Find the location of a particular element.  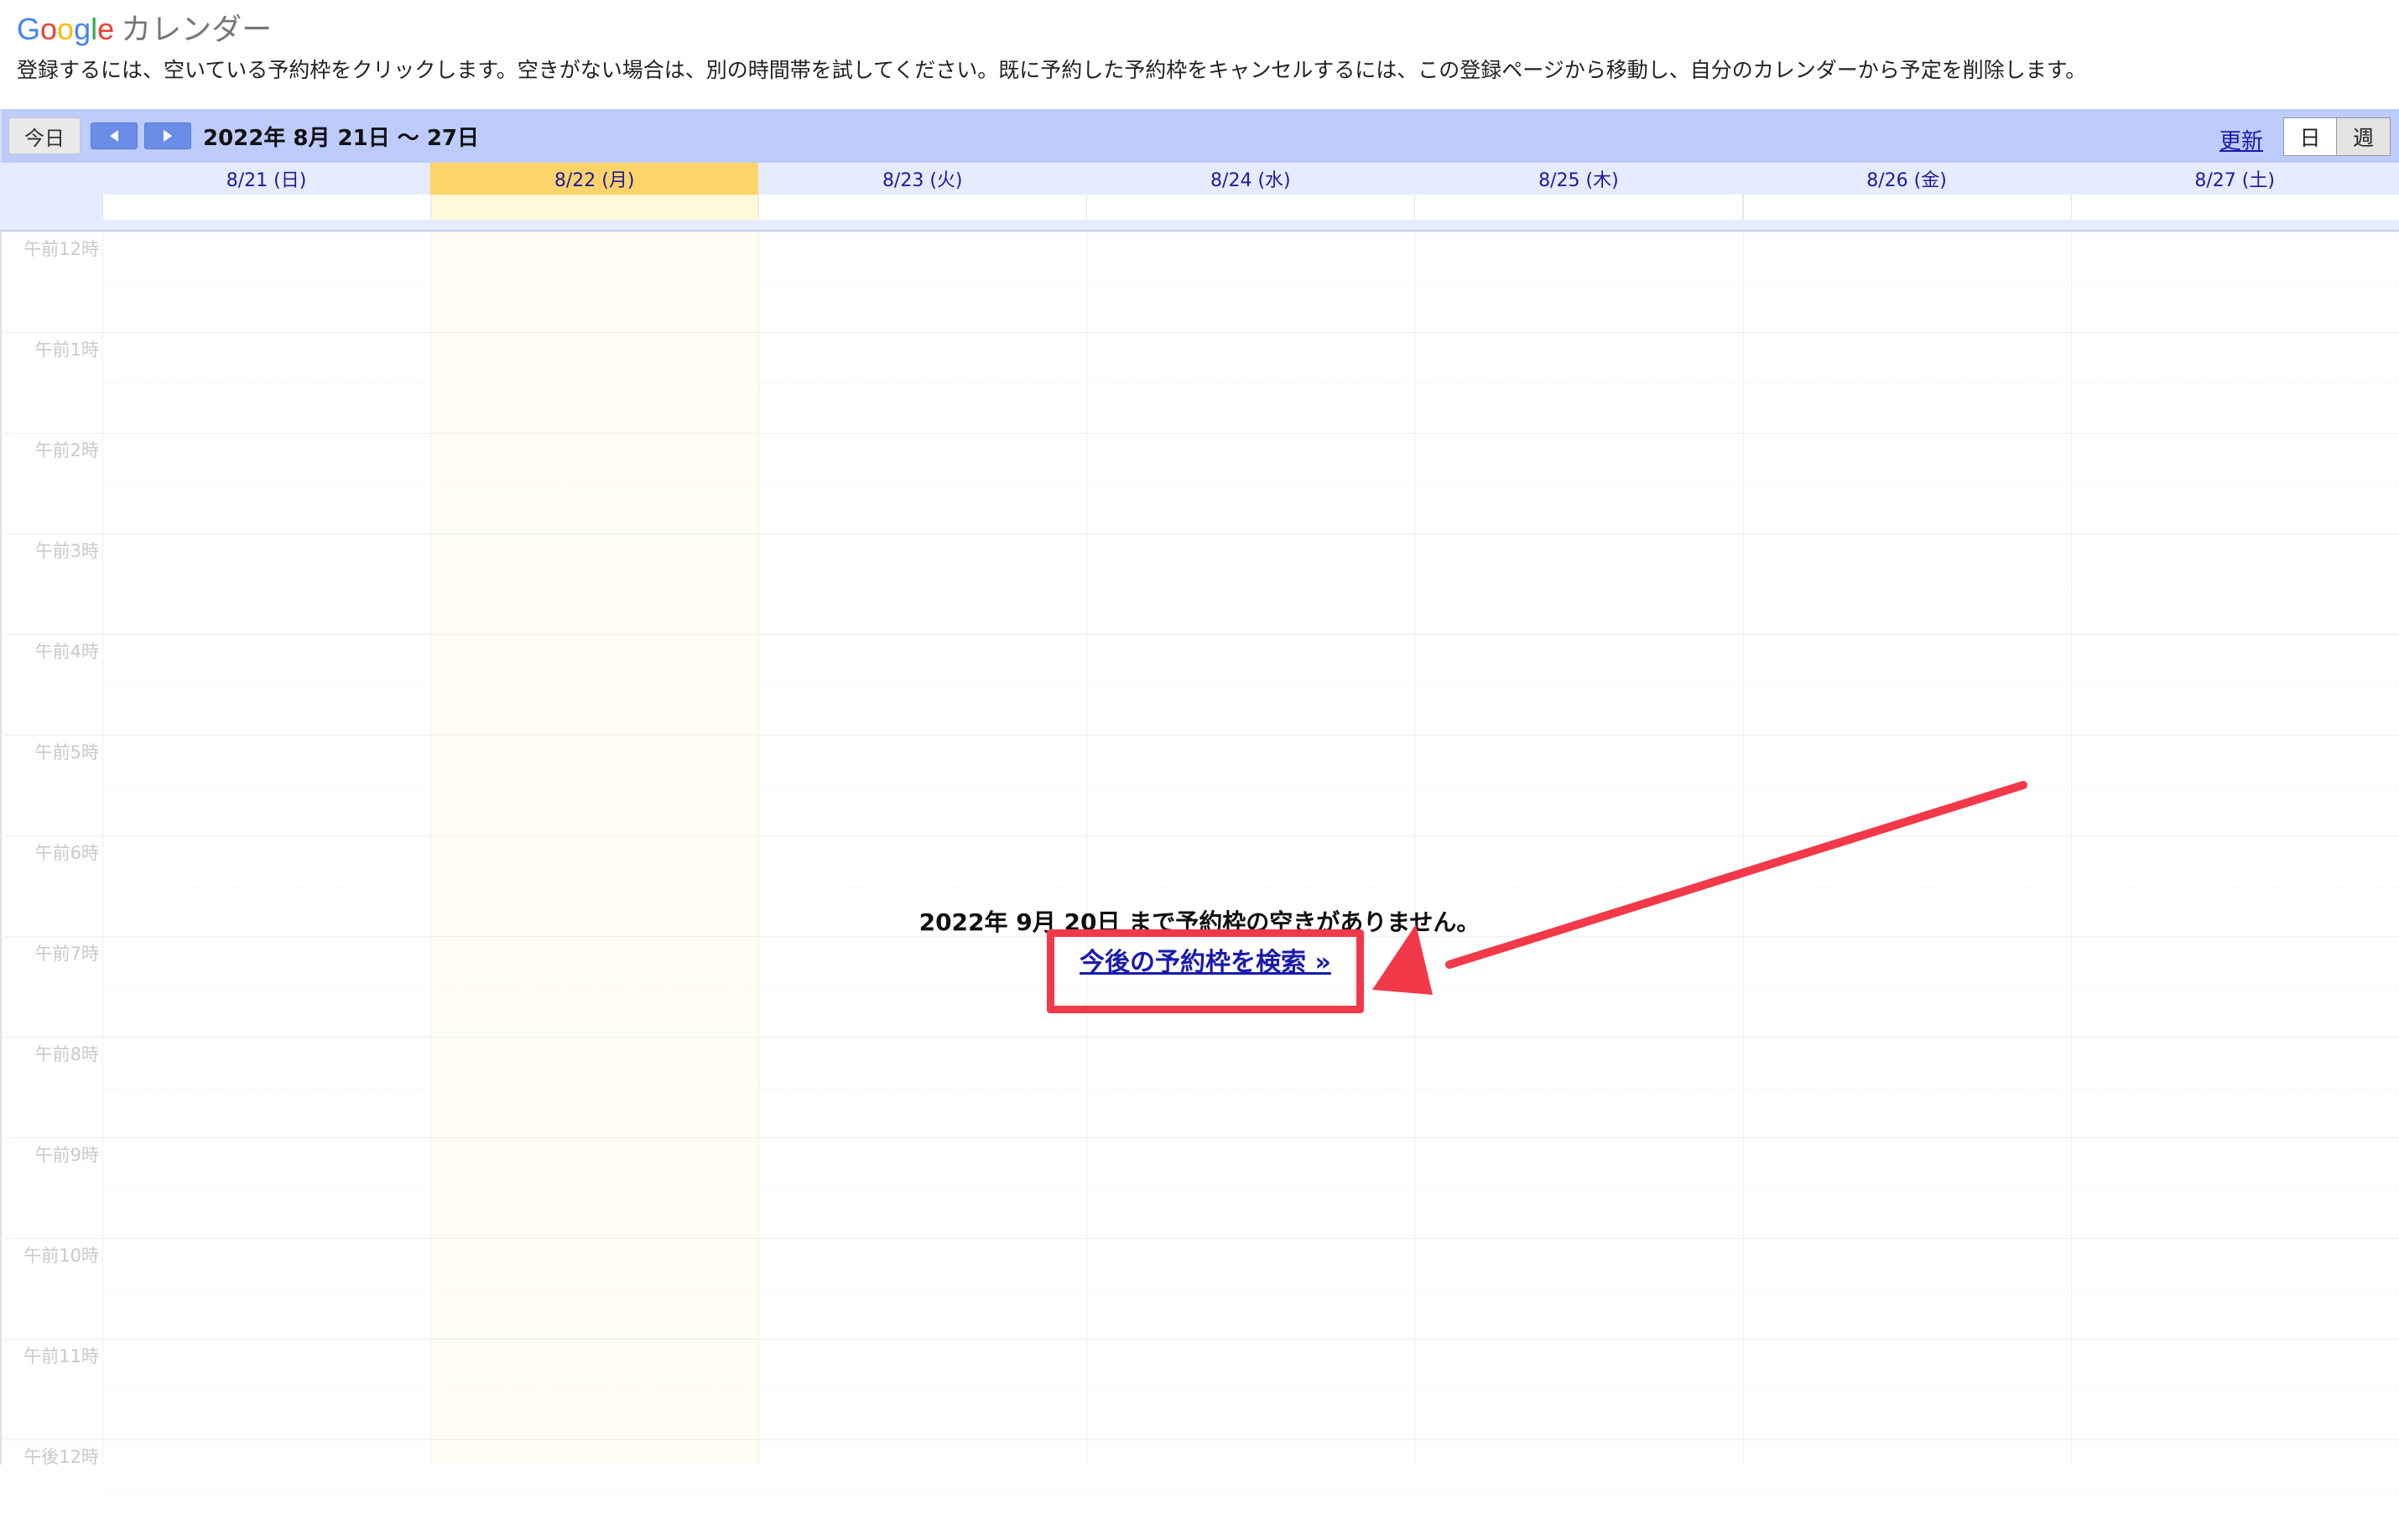

logo-letter: g is located at coordinates (83, 29).